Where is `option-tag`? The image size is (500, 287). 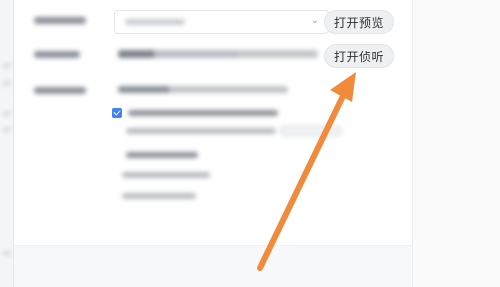
option-tag is located at coordinates (311, 131).